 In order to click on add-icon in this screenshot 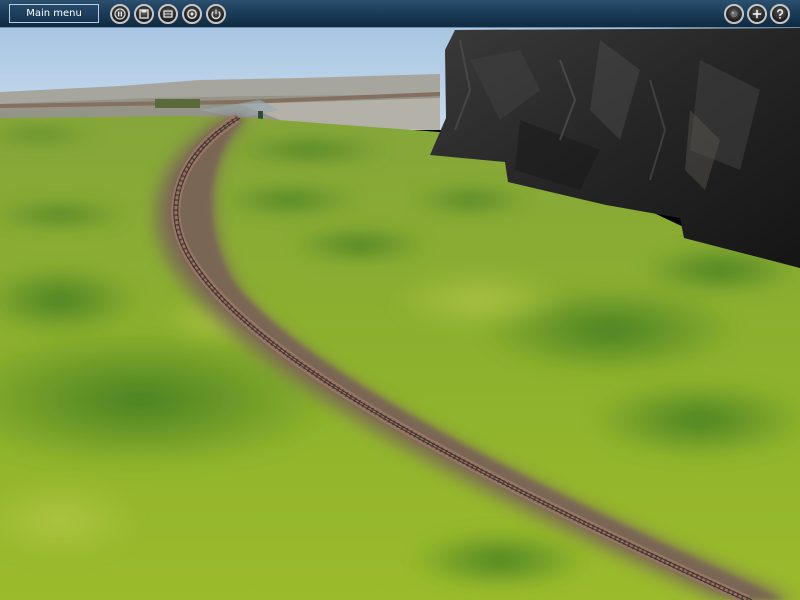, I will do `click(757, 14)`.